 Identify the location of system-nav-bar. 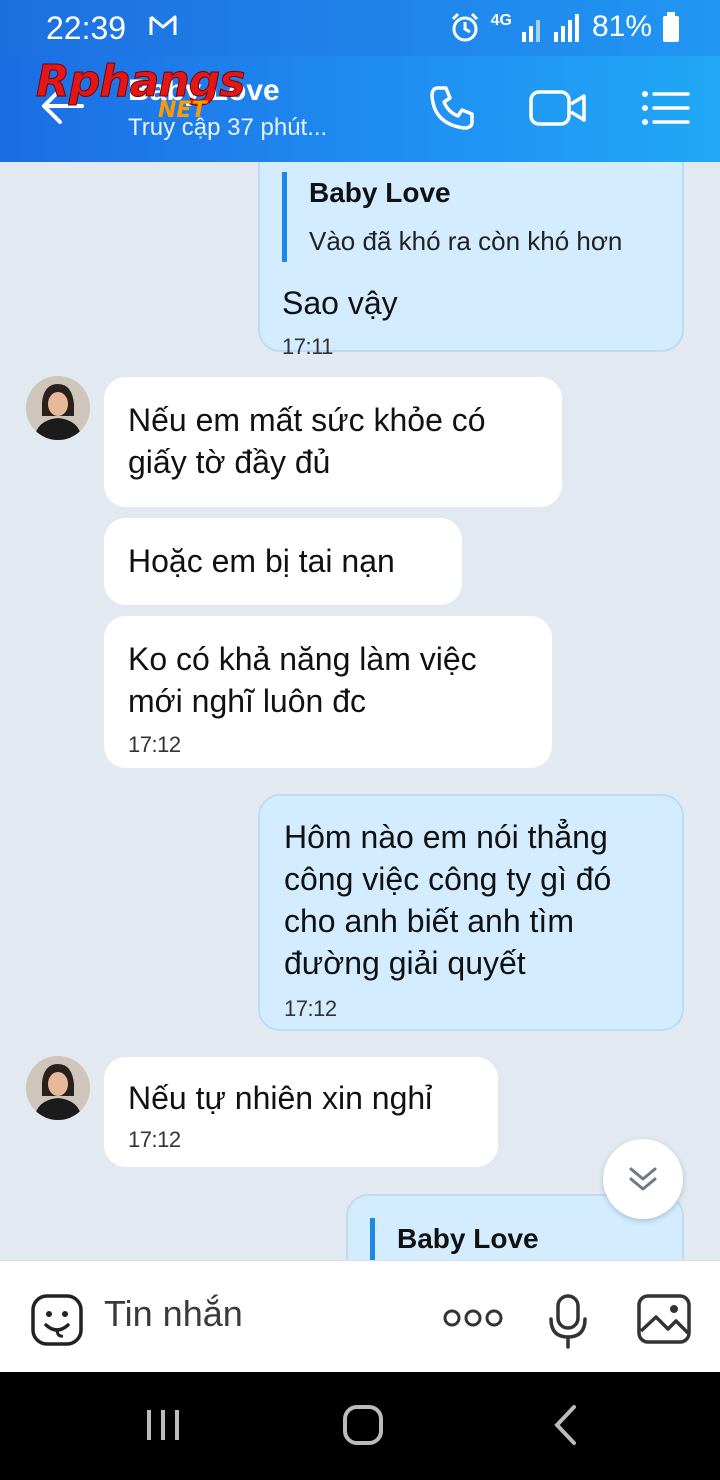
(360, 1426).